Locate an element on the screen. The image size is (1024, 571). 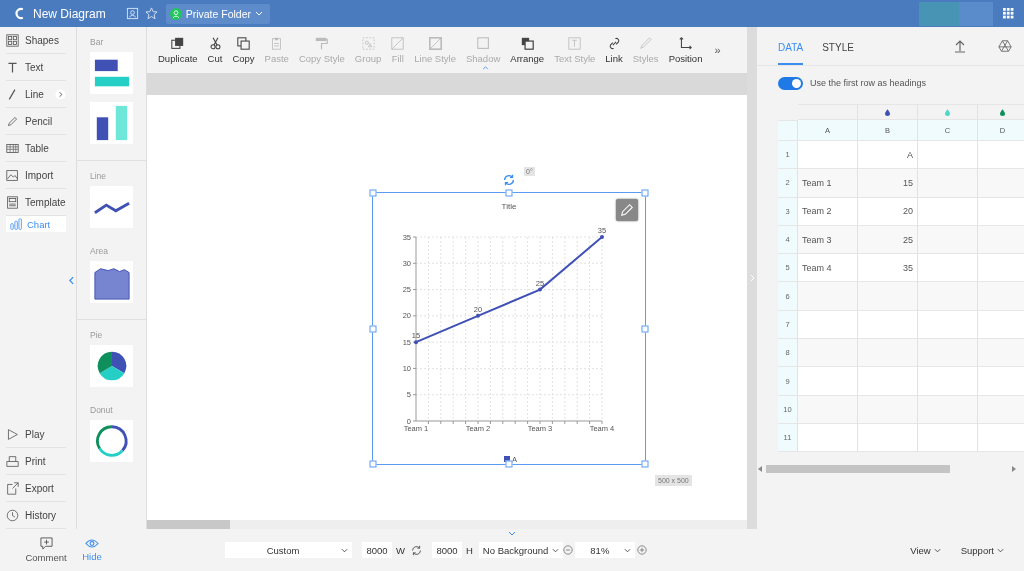
page-size-select: Custom is located at coordinates (288, 550).